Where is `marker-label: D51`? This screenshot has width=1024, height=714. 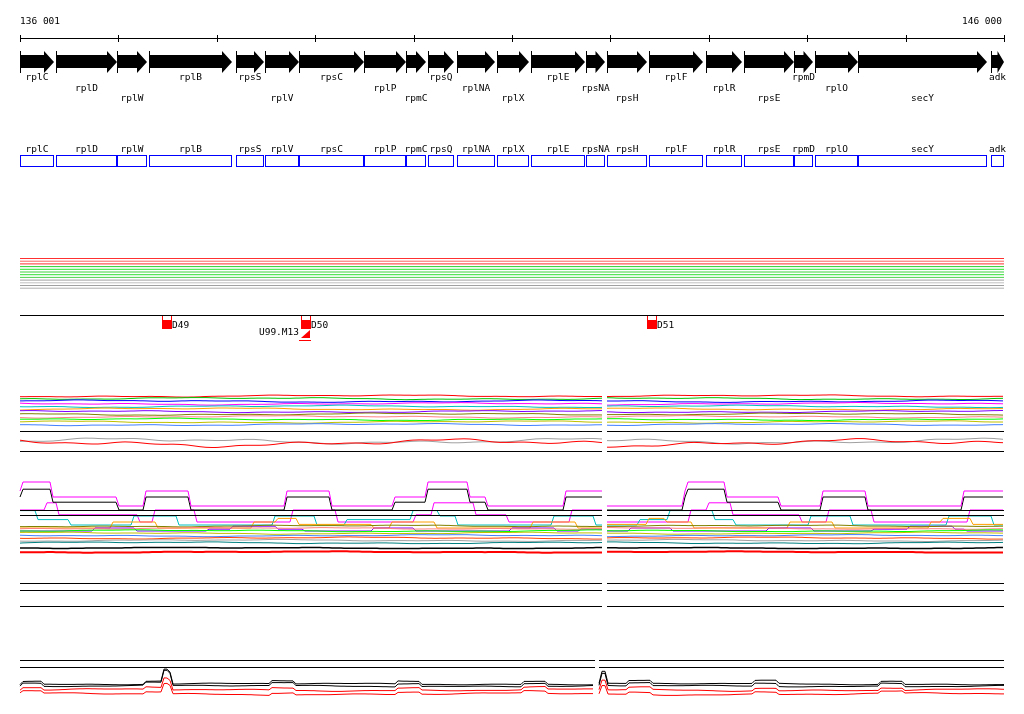 marker-label: D51 is located at coordinates (666, 324).